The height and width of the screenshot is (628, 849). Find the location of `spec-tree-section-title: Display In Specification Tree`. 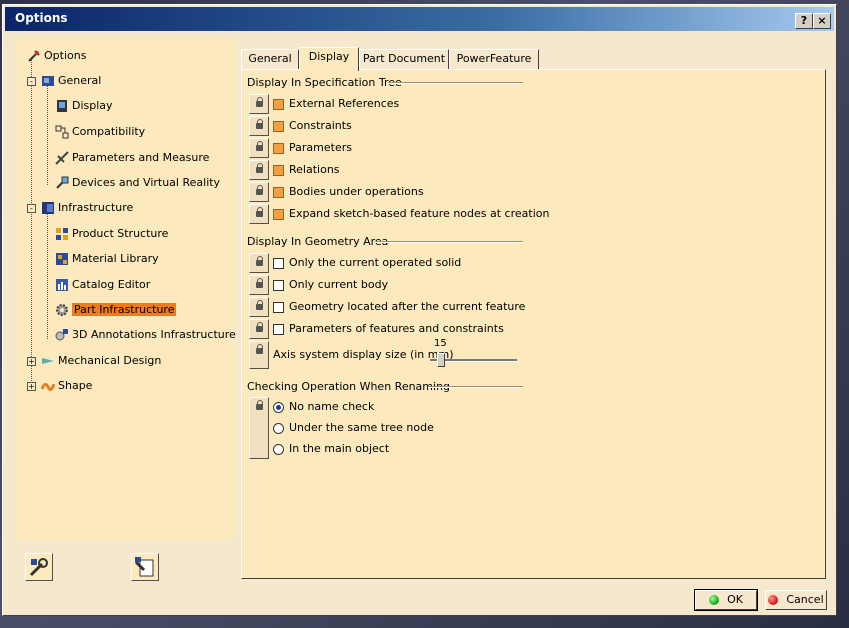

spec-tree-section-title: Display In Specification Tree is located at coordinates (324, 82).